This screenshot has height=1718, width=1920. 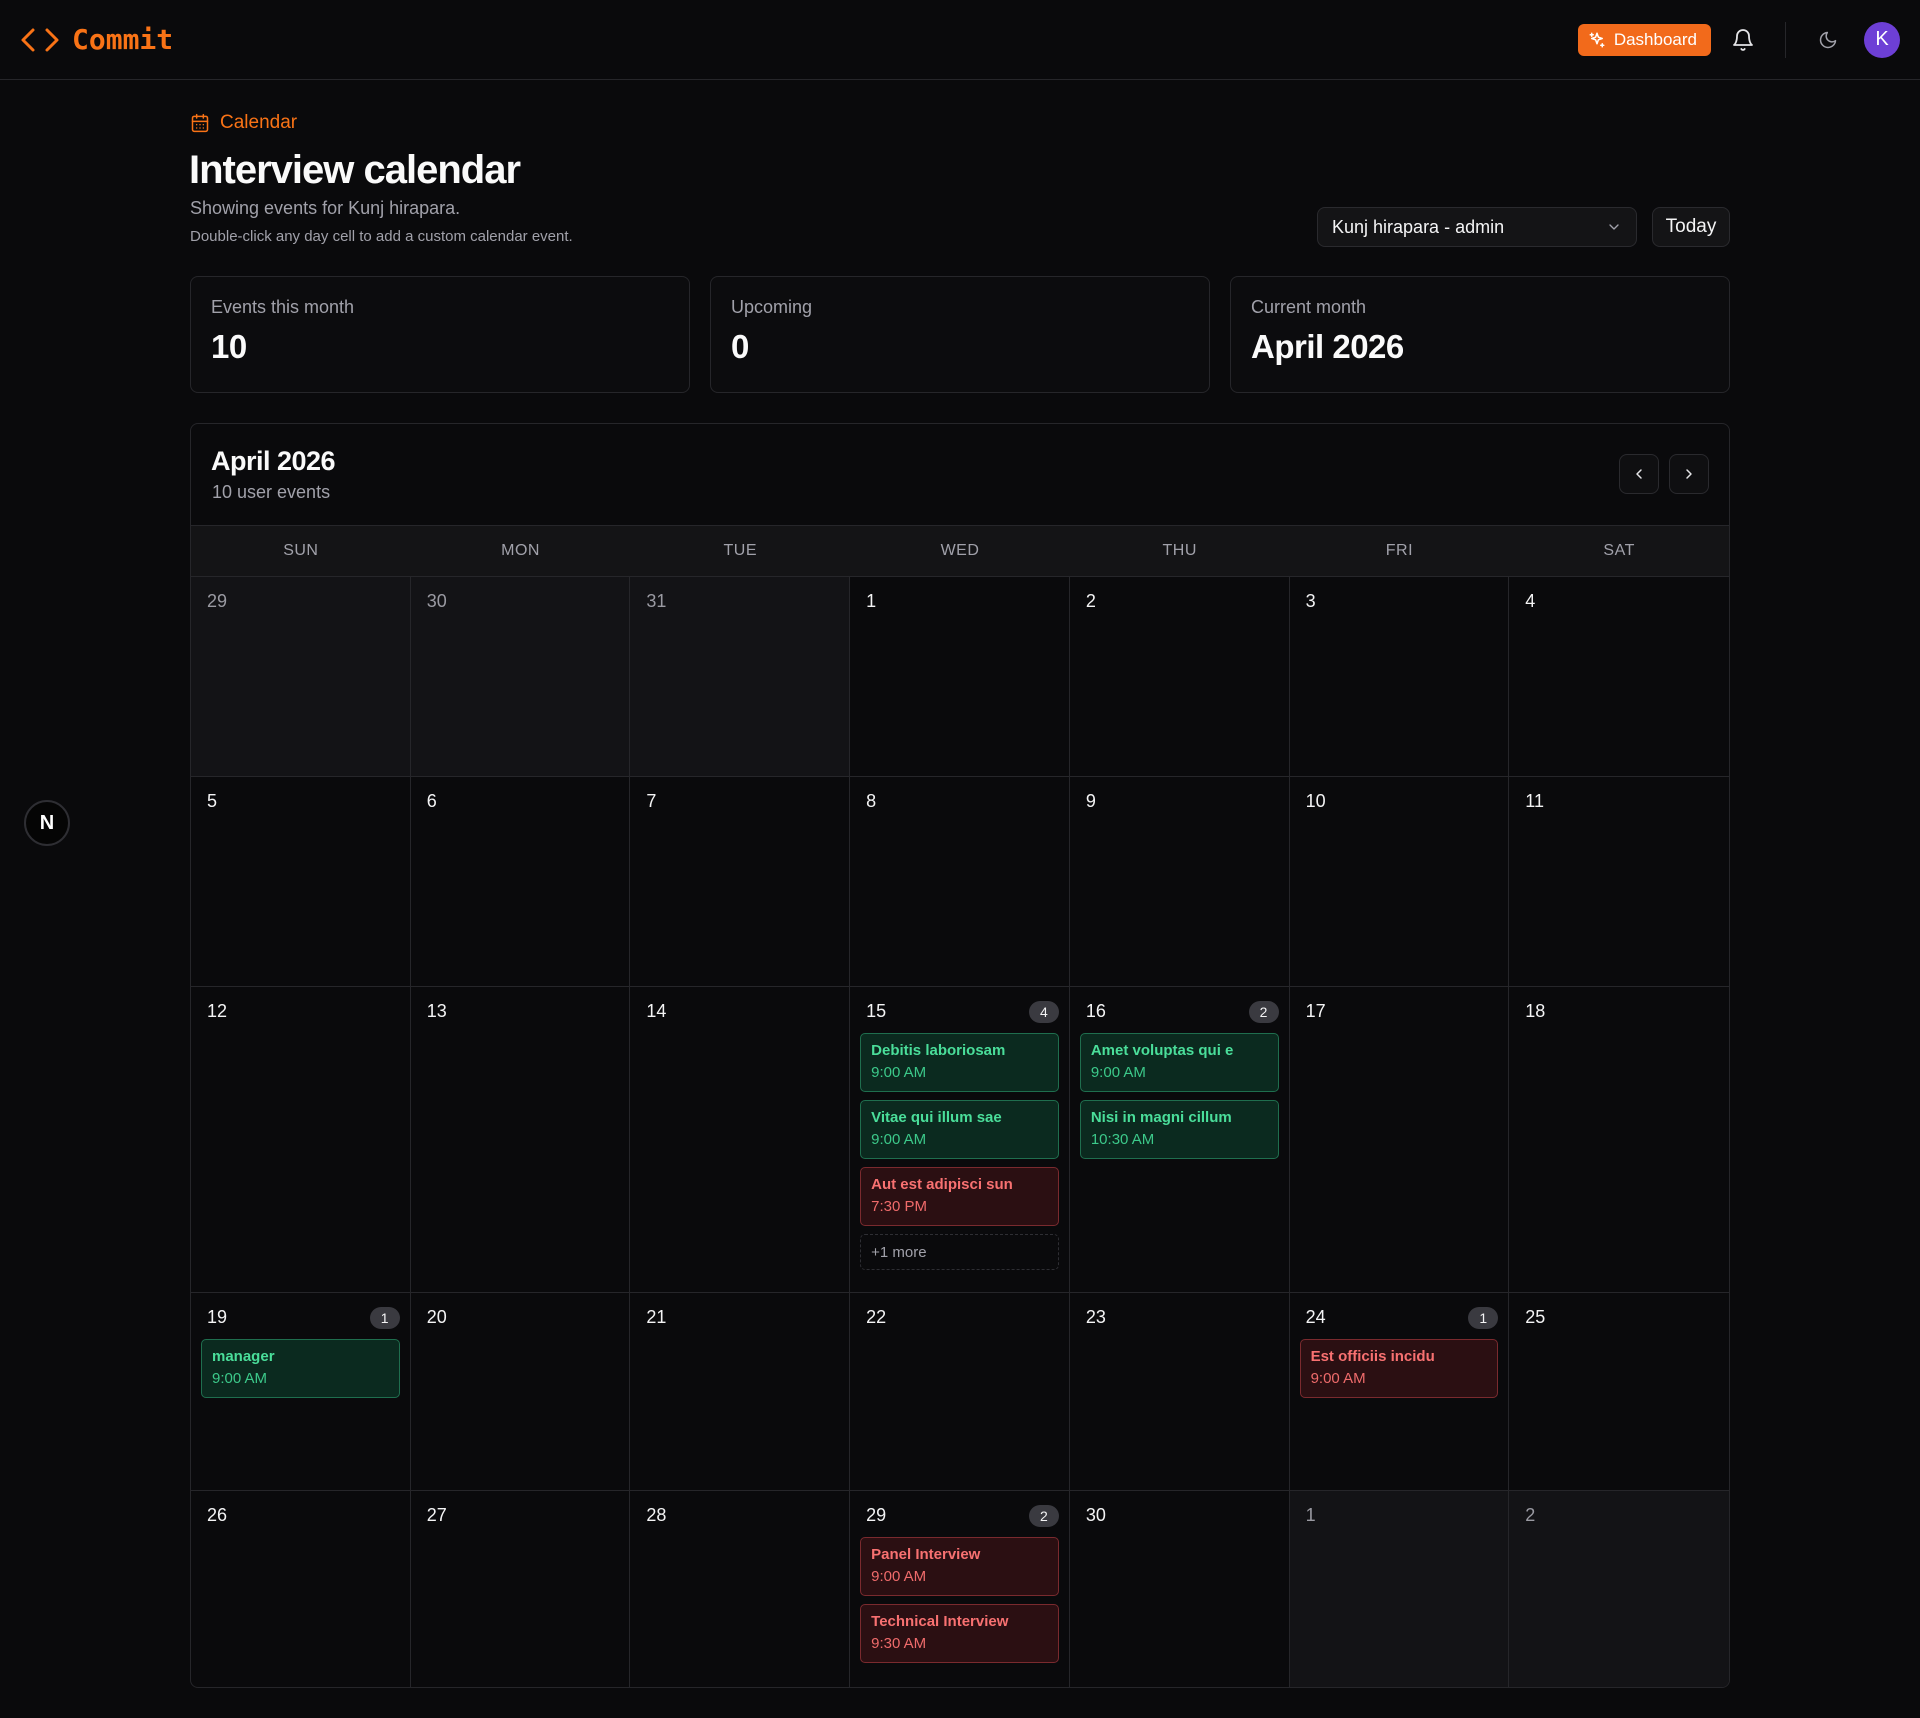 I want to click on day-cell: 14, so click(x=740, y=1139).